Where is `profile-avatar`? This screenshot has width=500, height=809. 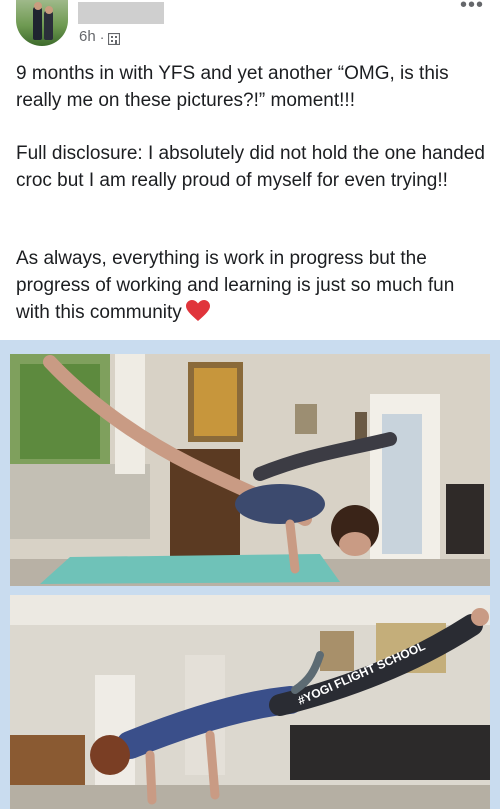
profile-avatar is located at coordinates (42, 23).